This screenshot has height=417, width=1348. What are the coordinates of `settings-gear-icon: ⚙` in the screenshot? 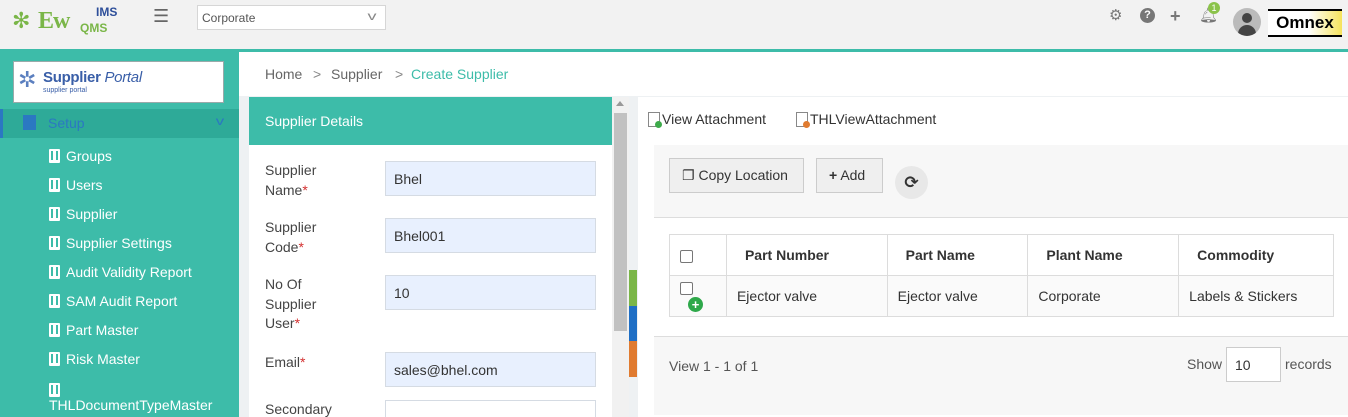 It's located at (1115, 16).